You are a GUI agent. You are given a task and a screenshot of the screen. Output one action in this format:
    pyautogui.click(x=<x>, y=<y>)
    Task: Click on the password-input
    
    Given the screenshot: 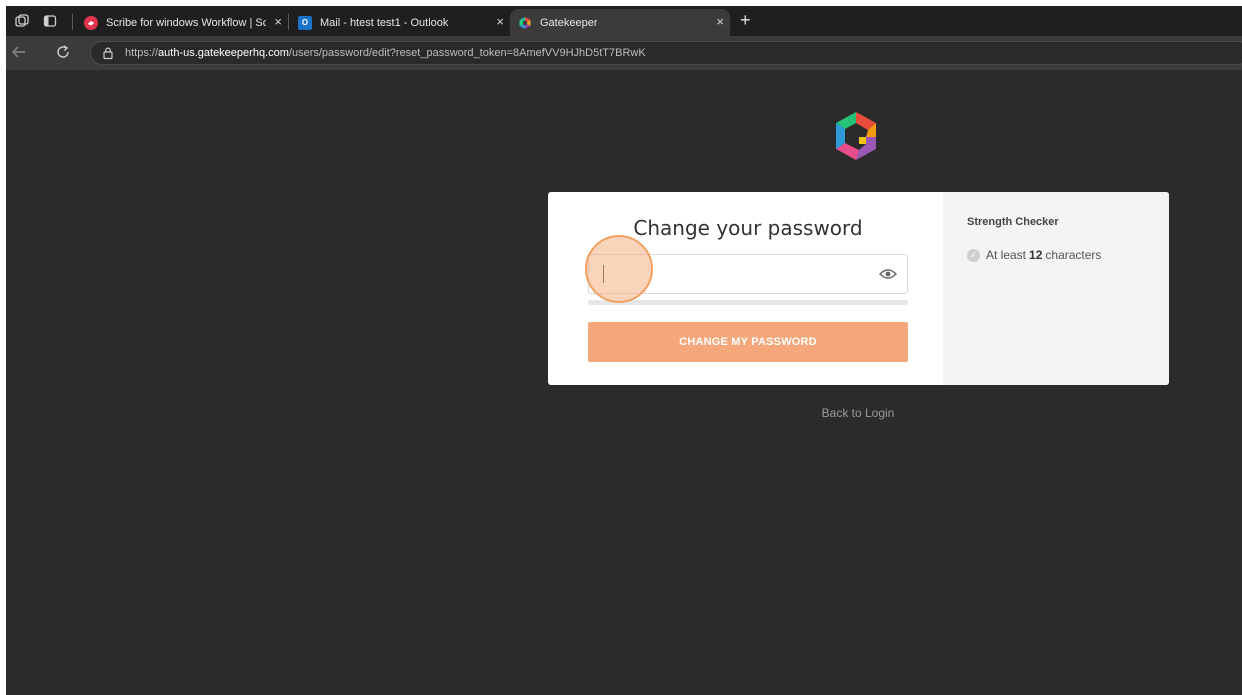 What is the action you would take?
    pyautogui.click(x=748, y=274)
    